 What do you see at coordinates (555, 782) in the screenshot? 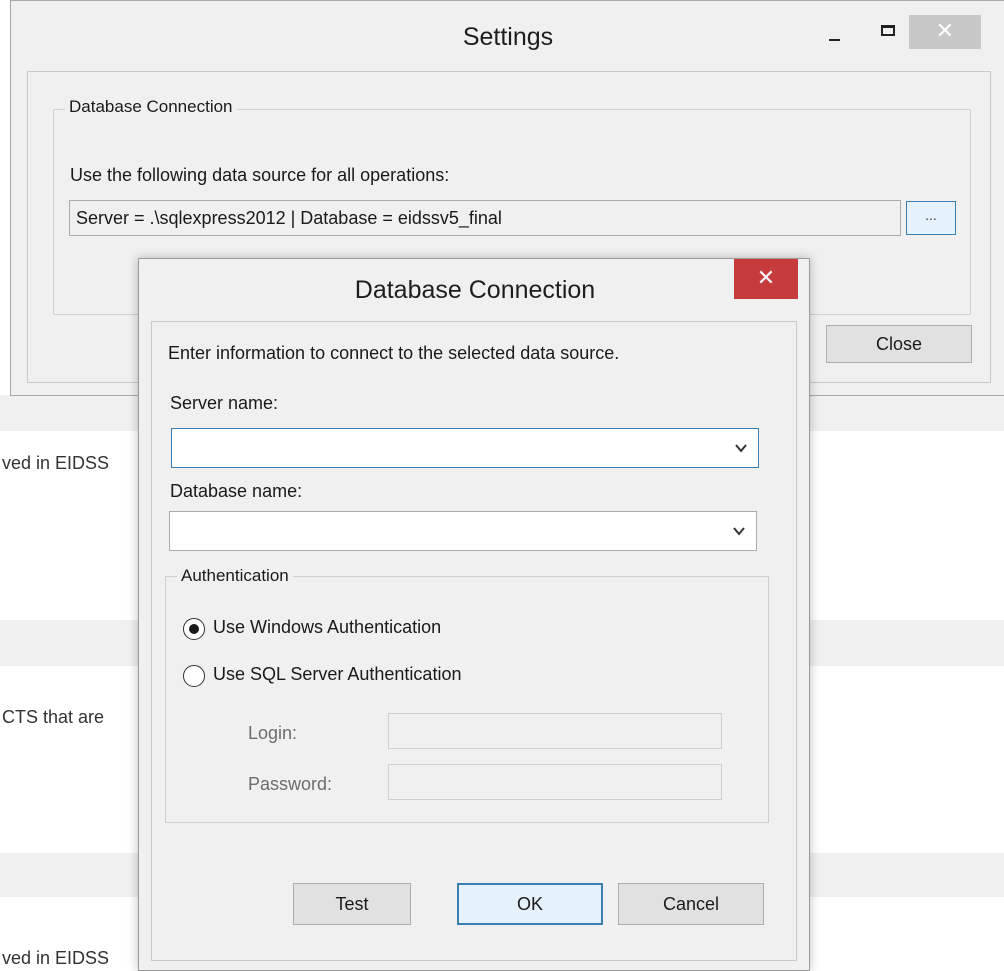
I see `password-input` at bounding box center [555, 782].